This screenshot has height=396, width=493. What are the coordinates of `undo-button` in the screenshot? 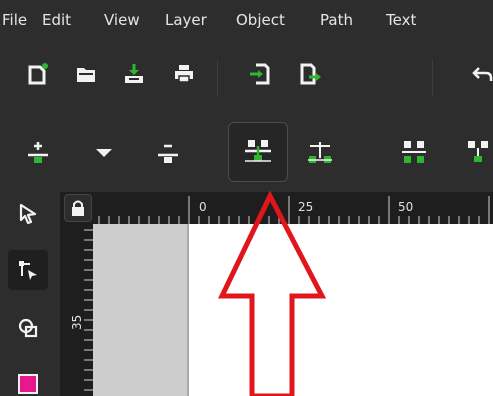 It's located at (477, 74).